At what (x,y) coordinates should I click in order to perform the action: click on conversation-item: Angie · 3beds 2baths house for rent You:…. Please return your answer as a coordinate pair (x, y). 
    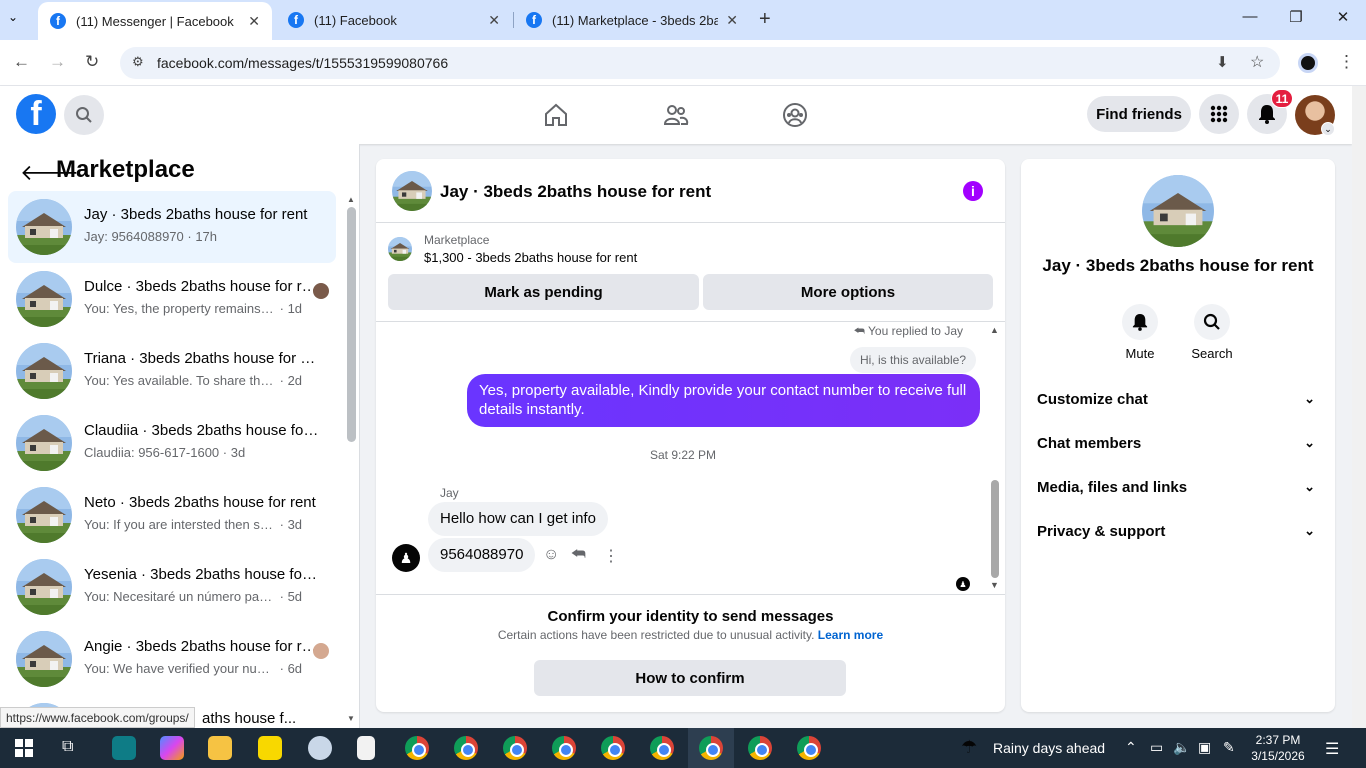
    Looking at the image, I should click on (172, 659).